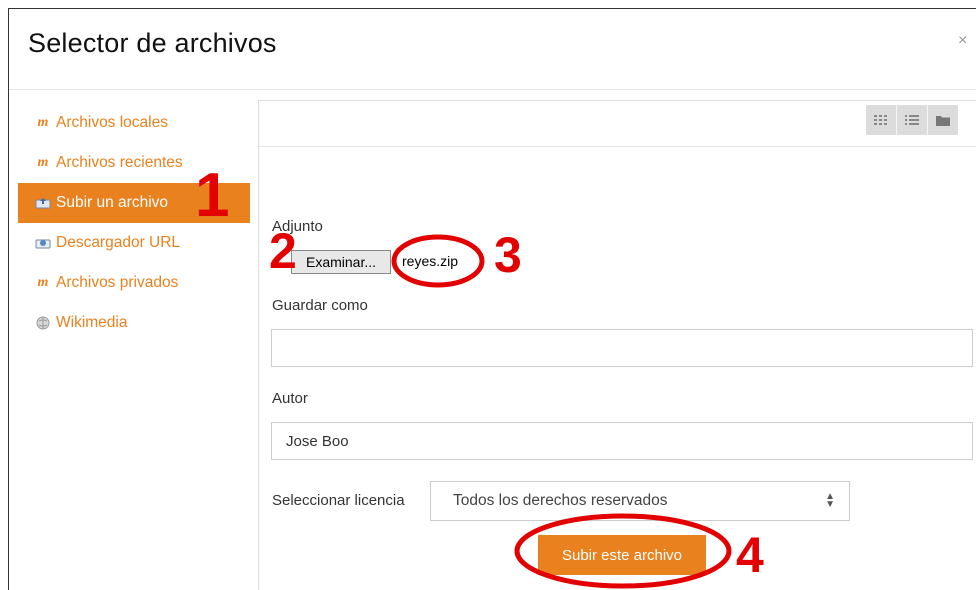 The height and width of the screenshot is (590, 976). I want to click on sidebar-item-archivos-locales: m Archivos locales, so click(134, 123).